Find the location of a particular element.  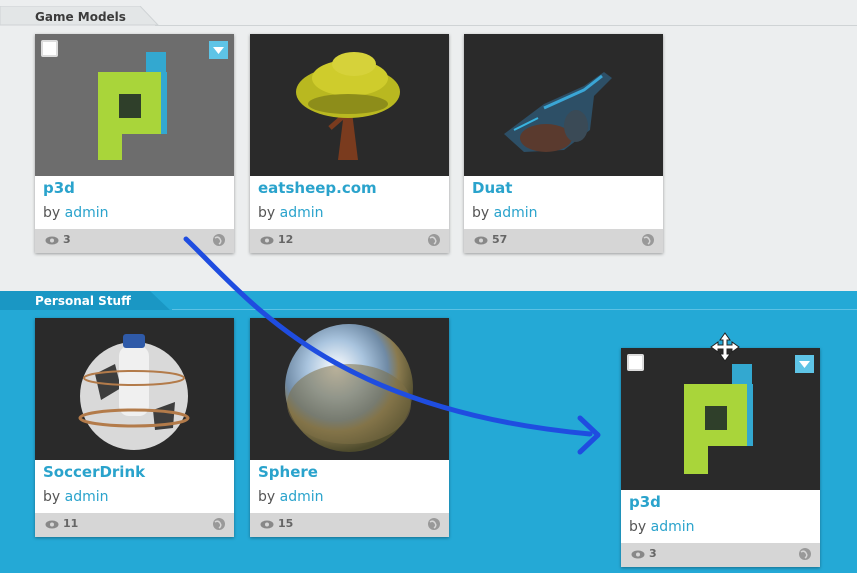

card-title: SoccerDrink is located at coordinates (94, 472).